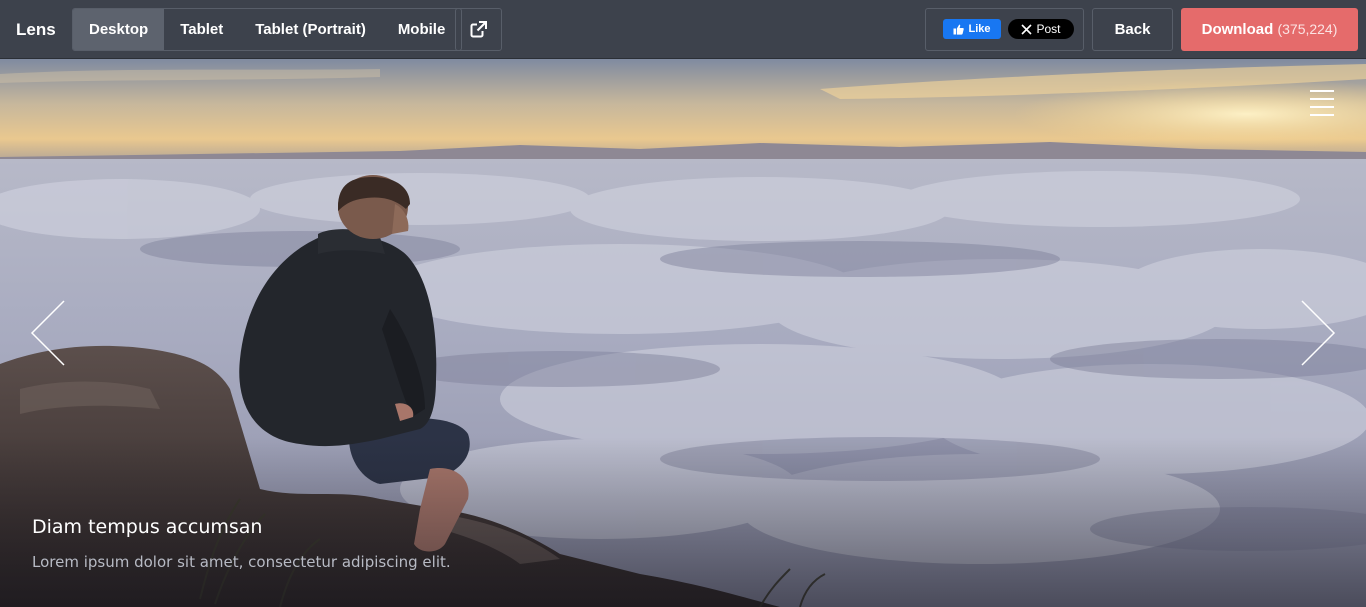 The width and height of the screenshot is (1366, 607). Describe the element at coordinates (119, 29) in the screenshot. I see `device-desktop-button: Desktop` at that location.